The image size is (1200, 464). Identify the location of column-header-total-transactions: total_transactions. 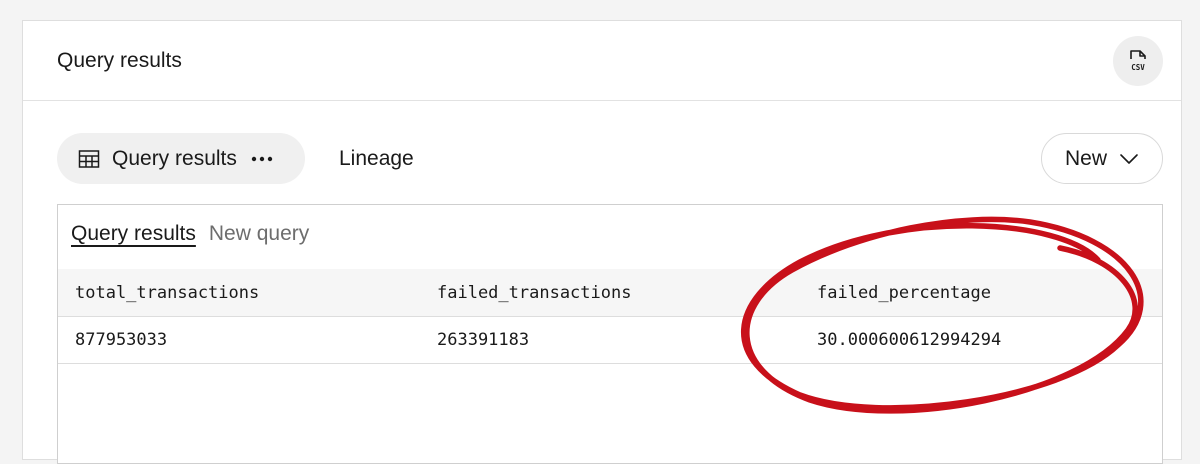
(167, 292).